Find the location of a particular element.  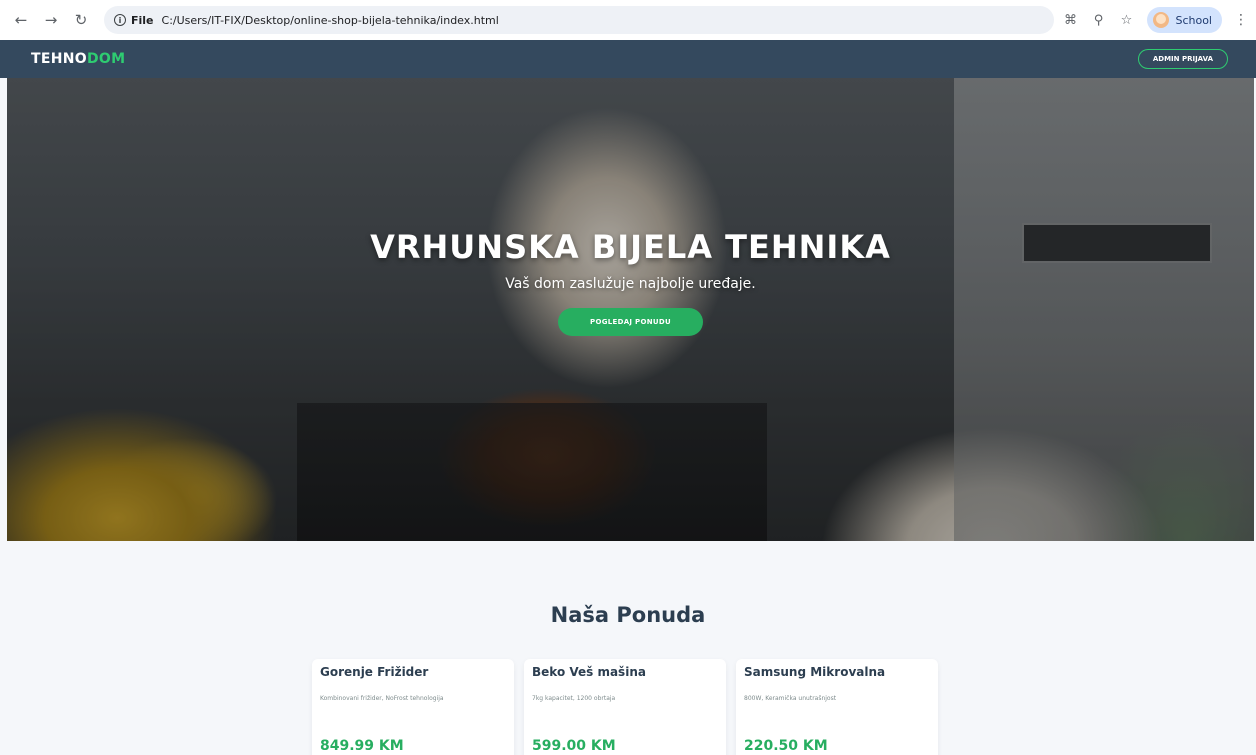

menu-kebab-icon: ⋮ is located at coordinates (1241, 20).